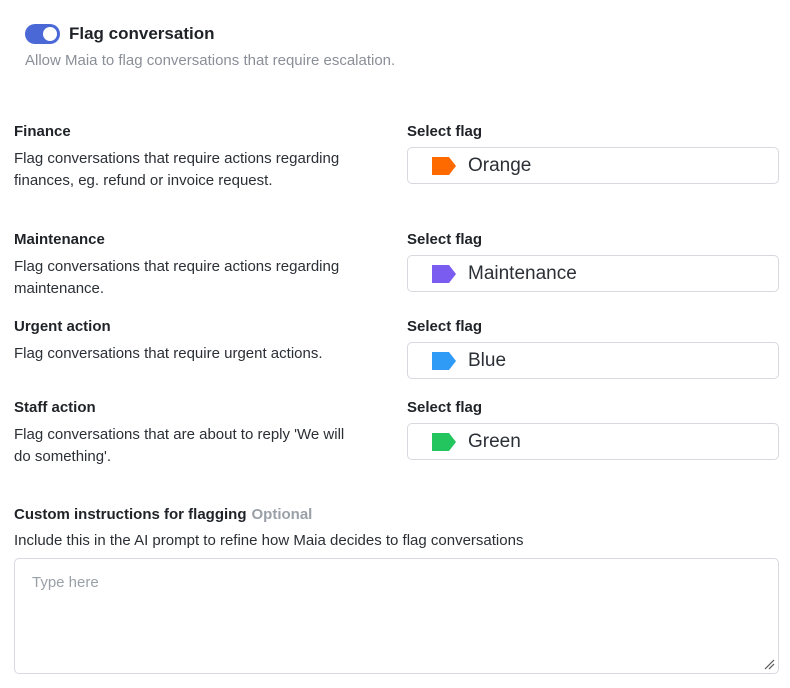  What do you see at coordinates (62, 326) in the screenshot?
I see `category-label: Urgent action` at bounding box center [62, 326].